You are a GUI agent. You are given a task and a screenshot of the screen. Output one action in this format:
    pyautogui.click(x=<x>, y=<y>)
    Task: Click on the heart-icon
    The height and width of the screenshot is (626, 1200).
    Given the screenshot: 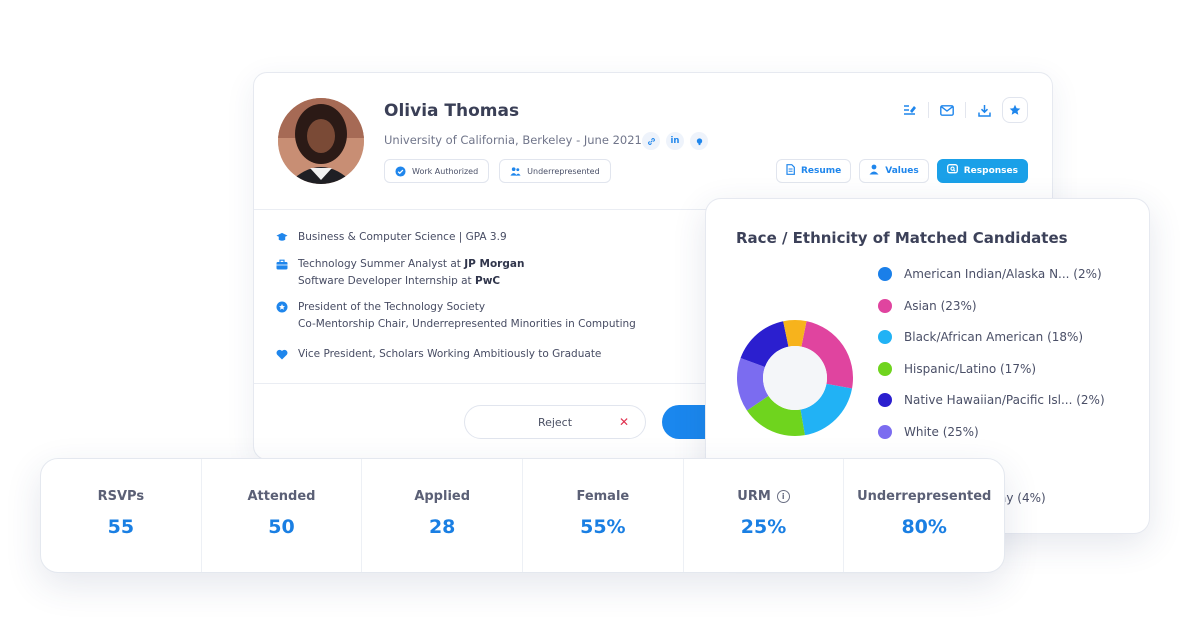 What is the action you would take?
    pyautogui.click(x=282, y=354)
    